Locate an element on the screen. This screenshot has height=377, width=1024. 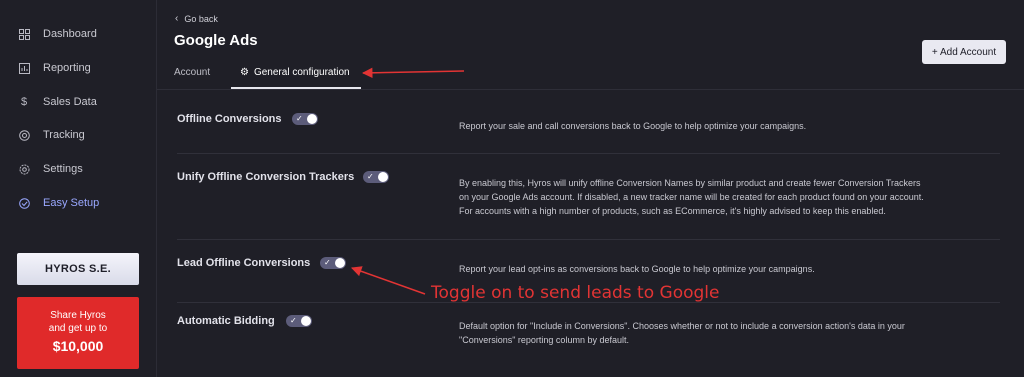
sidebar-item-label: Sales Data is located at coordinates (70, 102).